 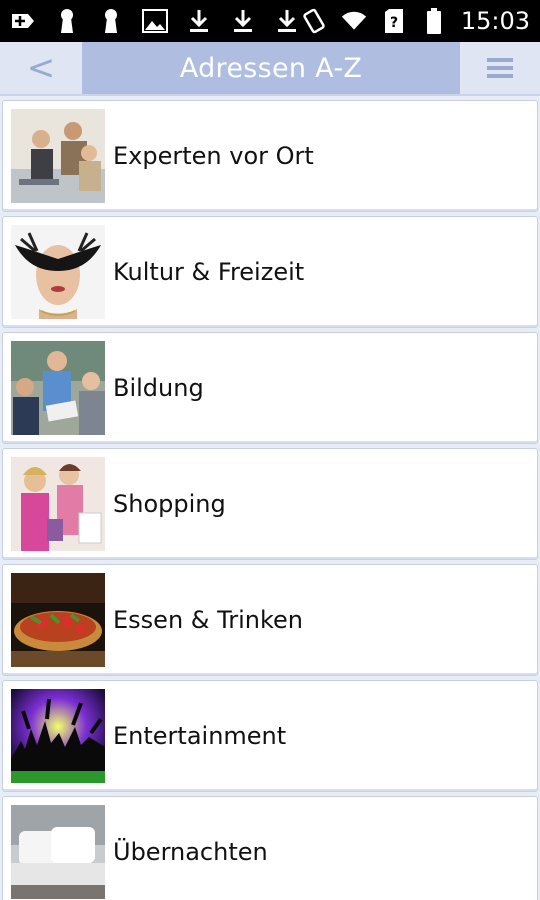 What do you see at coordinates (23, 21) in the screenshot?
I see `notification-plus-icon` at bounding box center [23, 21].